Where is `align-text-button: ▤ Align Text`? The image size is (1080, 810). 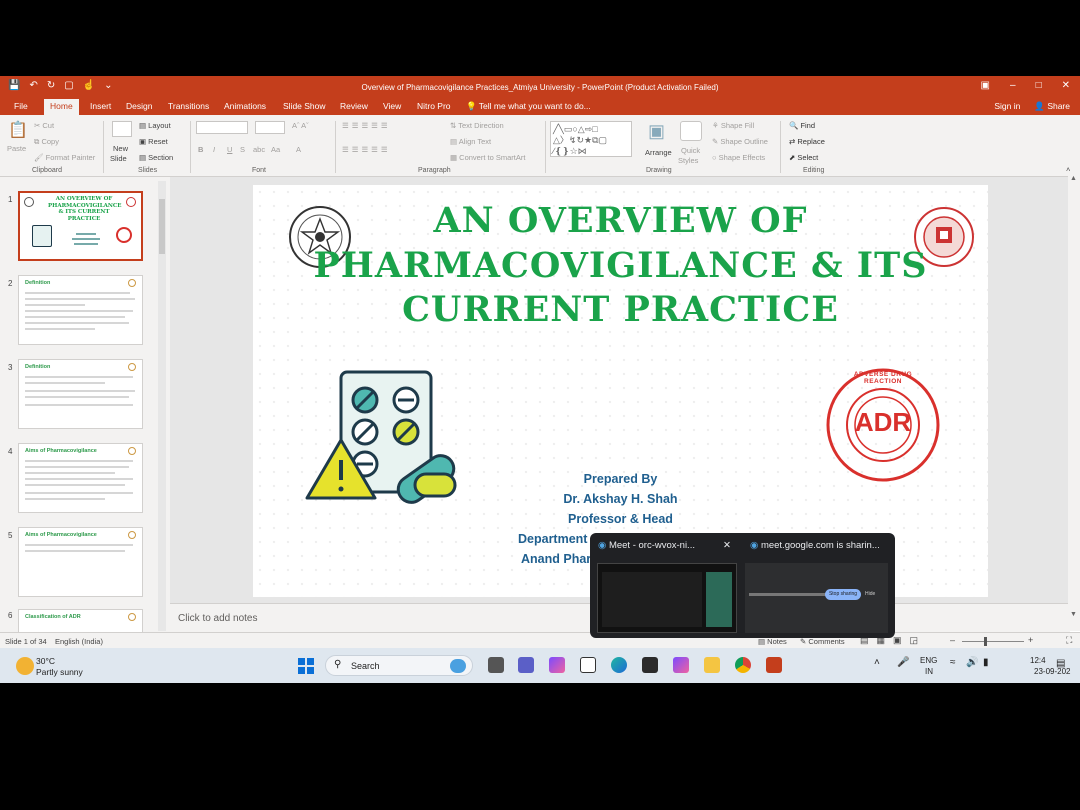
align-text-button: ▤ Align Text is located at coordinates (470, 141).